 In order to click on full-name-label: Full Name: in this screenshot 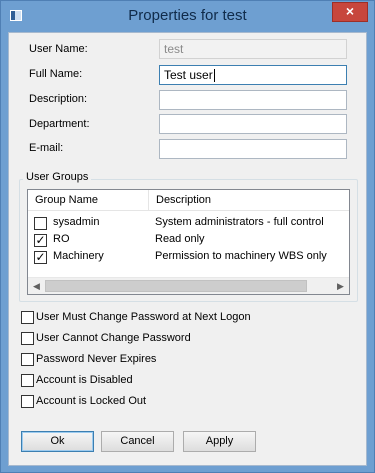, I will do `click(56, 74)`.